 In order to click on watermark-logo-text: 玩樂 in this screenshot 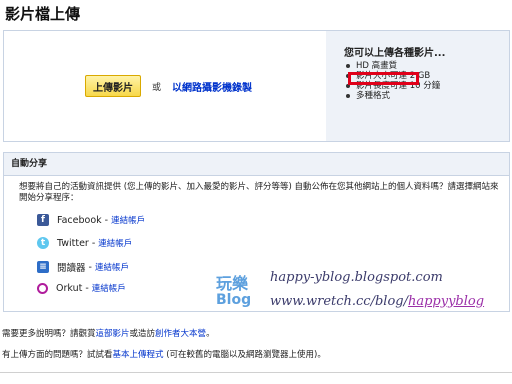, I will do `click(232, 283)`.